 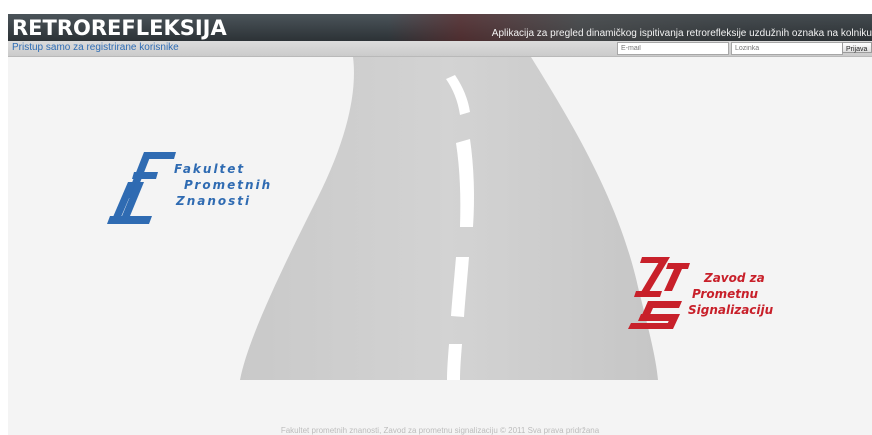 I want to click on fpz-logo-text: Fakultet Prometnih Znanosti, so click(x=223, y=185).